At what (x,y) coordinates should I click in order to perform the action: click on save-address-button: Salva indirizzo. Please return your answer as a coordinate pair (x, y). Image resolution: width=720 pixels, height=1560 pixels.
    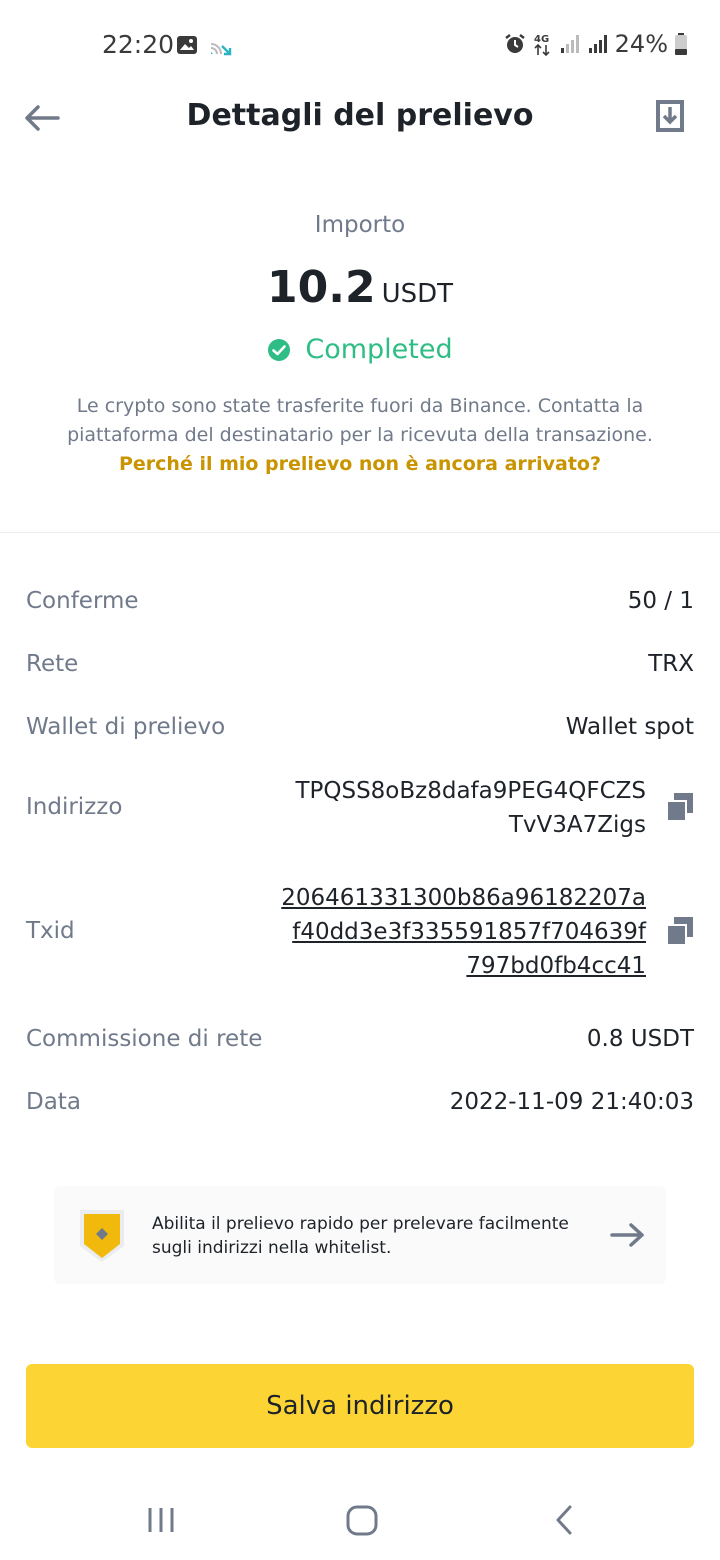
    Looking at the image, I should click on (360, 1406).